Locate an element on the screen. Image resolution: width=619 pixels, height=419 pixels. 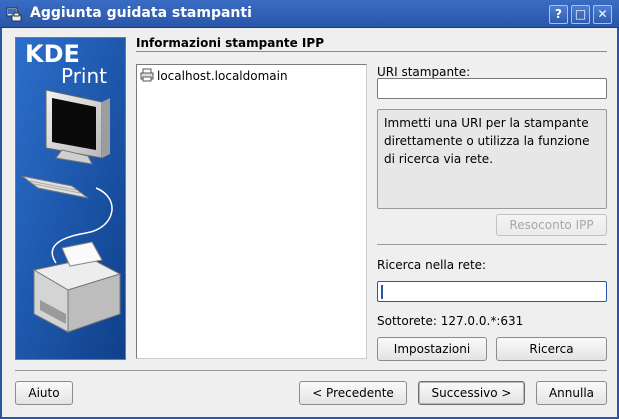
help-button: ? is located at coordinates (558, 14).